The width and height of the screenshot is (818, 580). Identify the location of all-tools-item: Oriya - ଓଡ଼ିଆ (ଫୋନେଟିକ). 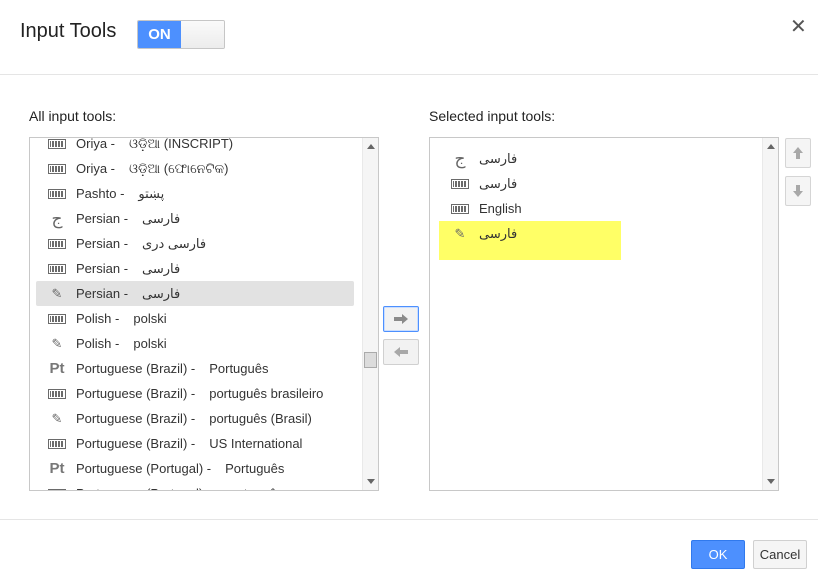
(195, 168).